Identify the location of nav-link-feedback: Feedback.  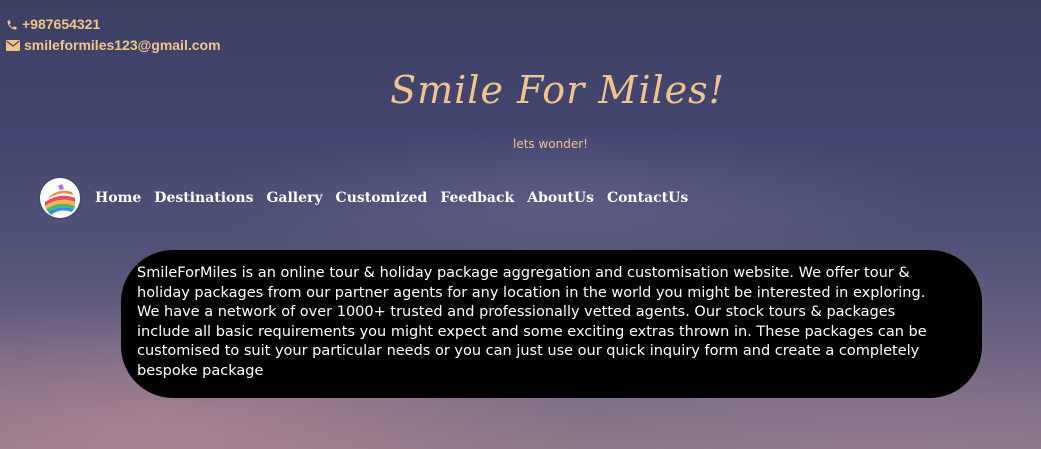
(477, 198).